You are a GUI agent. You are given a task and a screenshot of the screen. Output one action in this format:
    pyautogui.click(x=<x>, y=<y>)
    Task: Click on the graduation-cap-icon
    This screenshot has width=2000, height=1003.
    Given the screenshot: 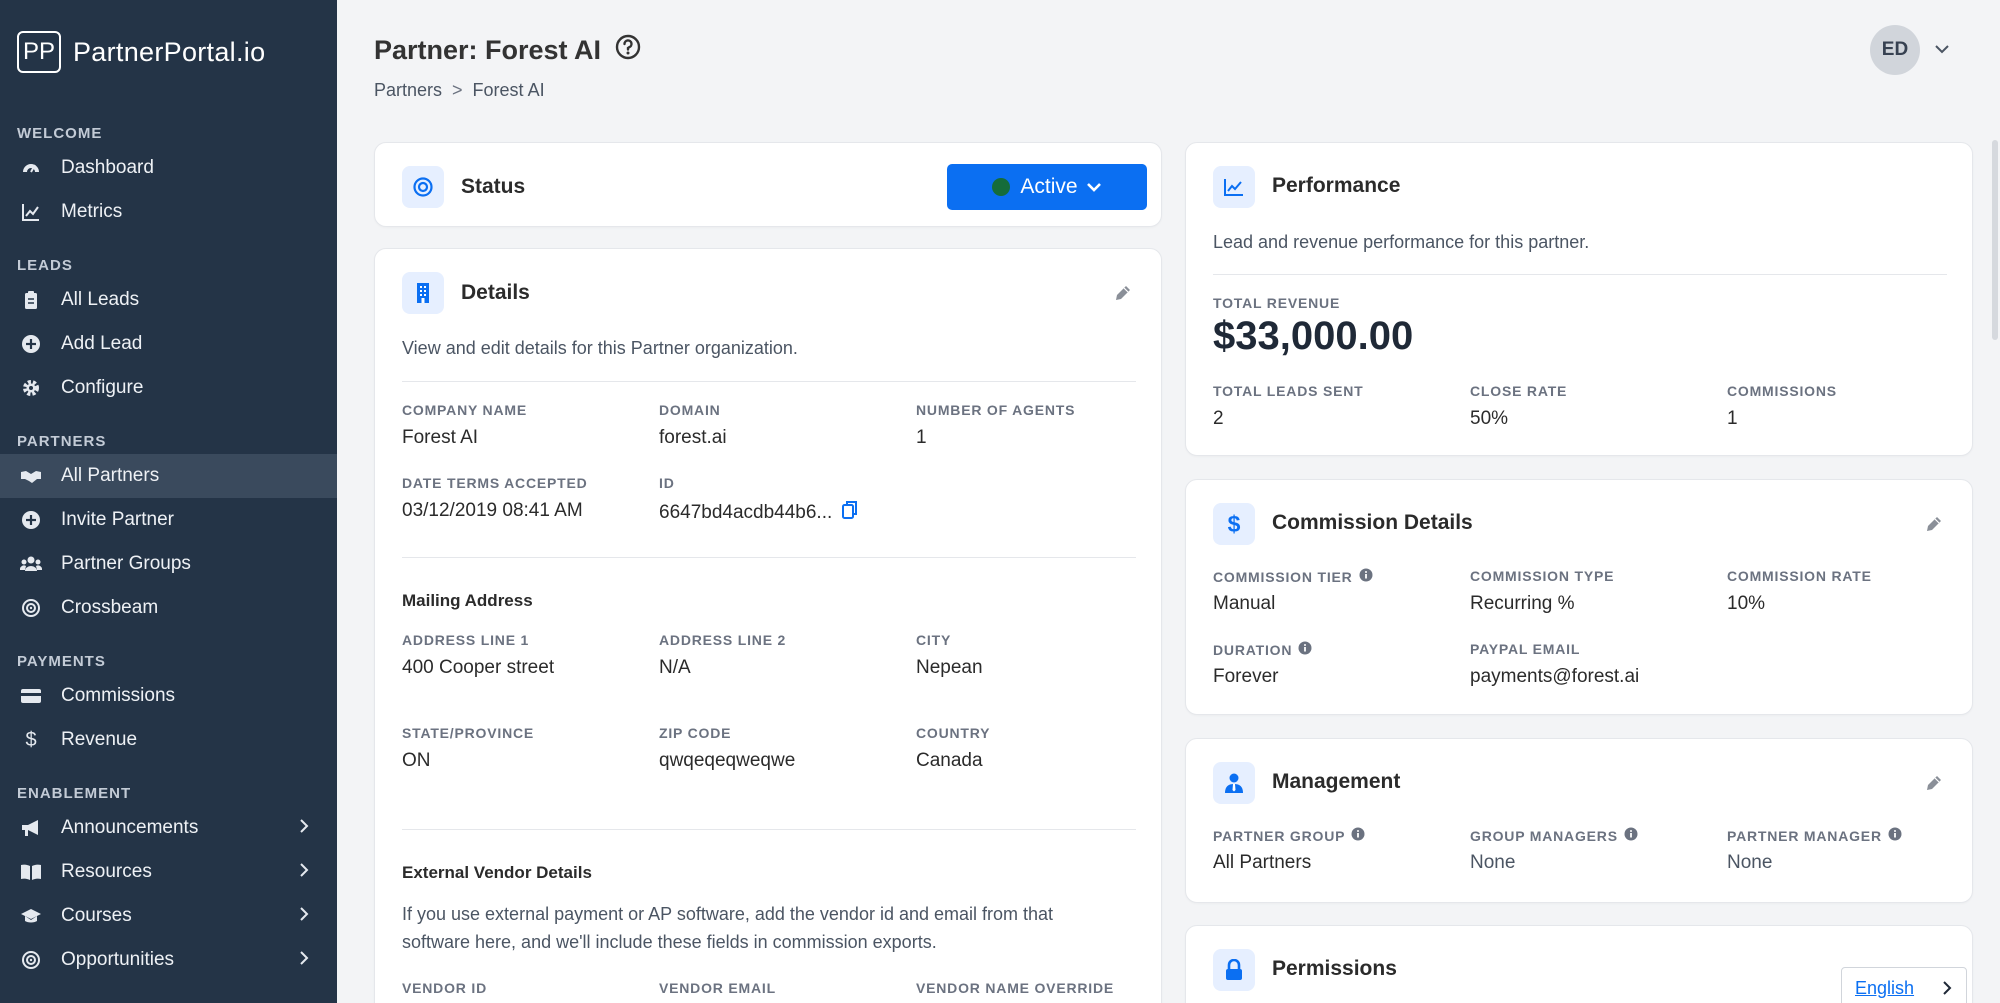 What is the action you would take?
    pyautogui.click(x=31, y=916)
    